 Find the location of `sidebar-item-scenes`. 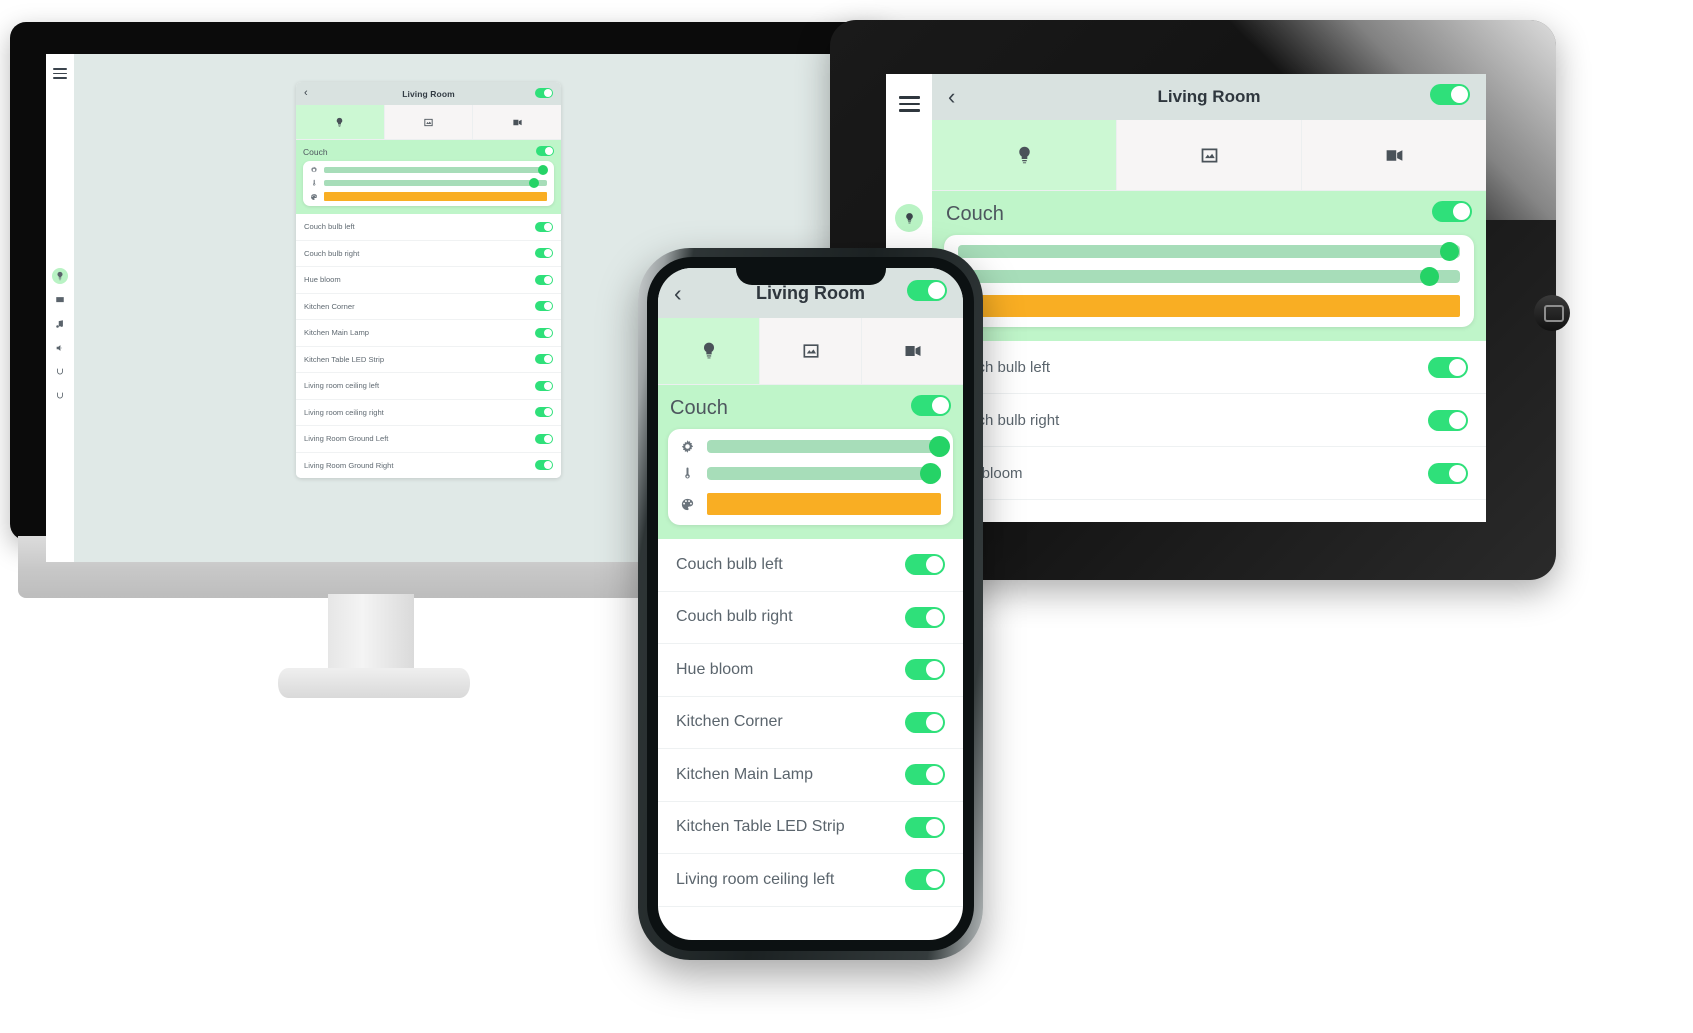

sidebar-item-scenes is located at coordinates (60, 372).